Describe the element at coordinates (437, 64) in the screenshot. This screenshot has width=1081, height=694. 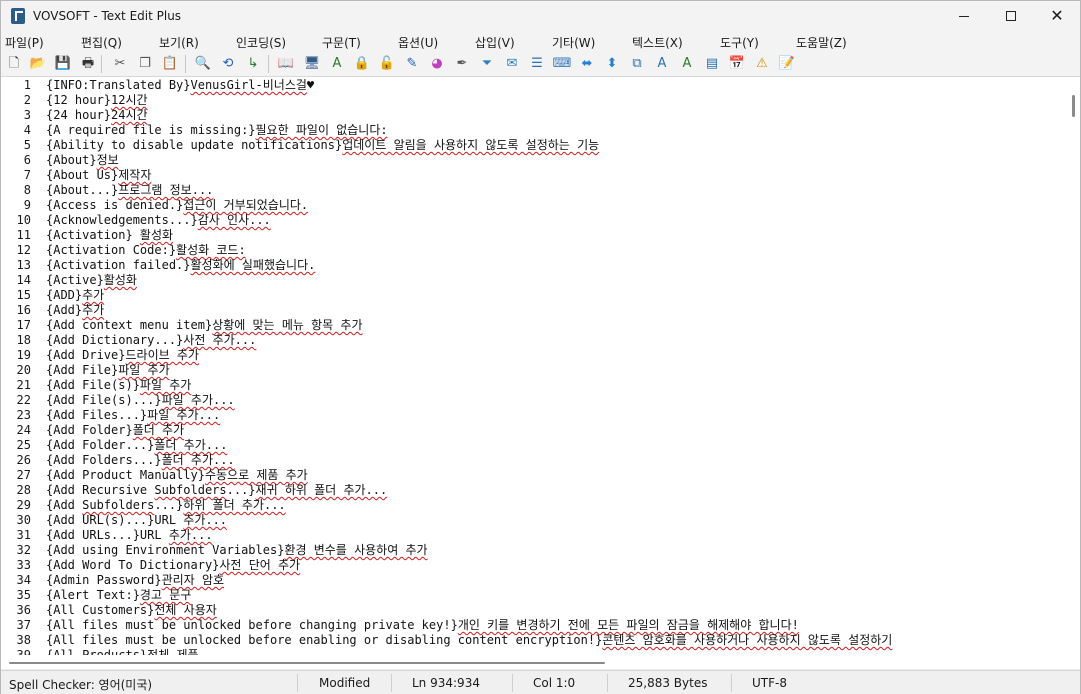
I see `color-wheel-icon: ◕` at that location.